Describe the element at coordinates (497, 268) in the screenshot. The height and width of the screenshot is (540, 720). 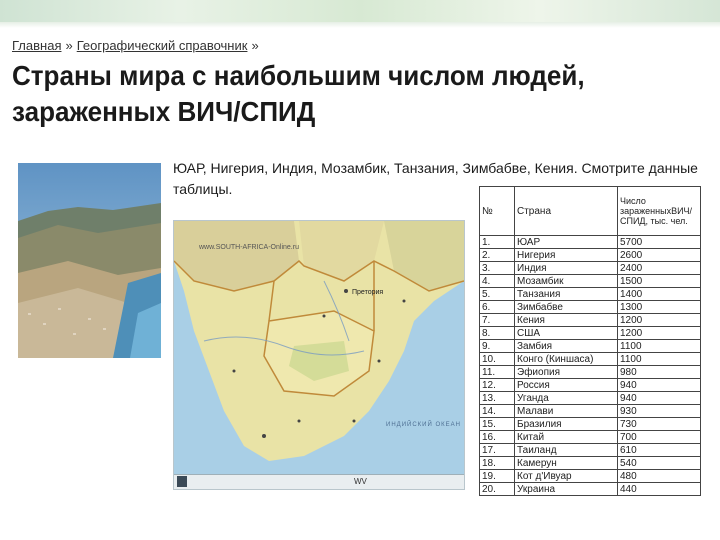
I see `row-number: 3.` at that location.